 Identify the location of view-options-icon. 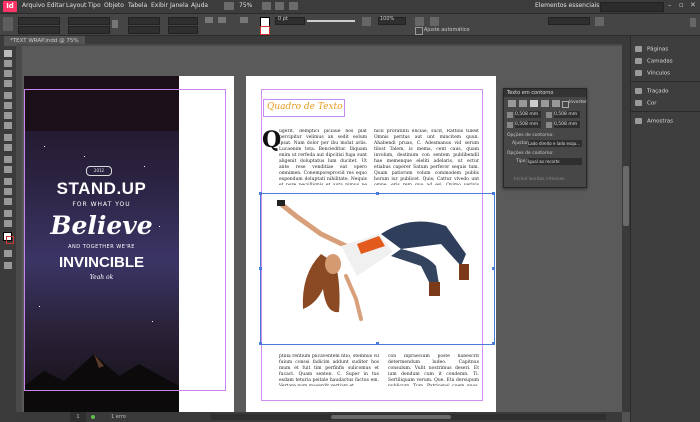
(266, 6).